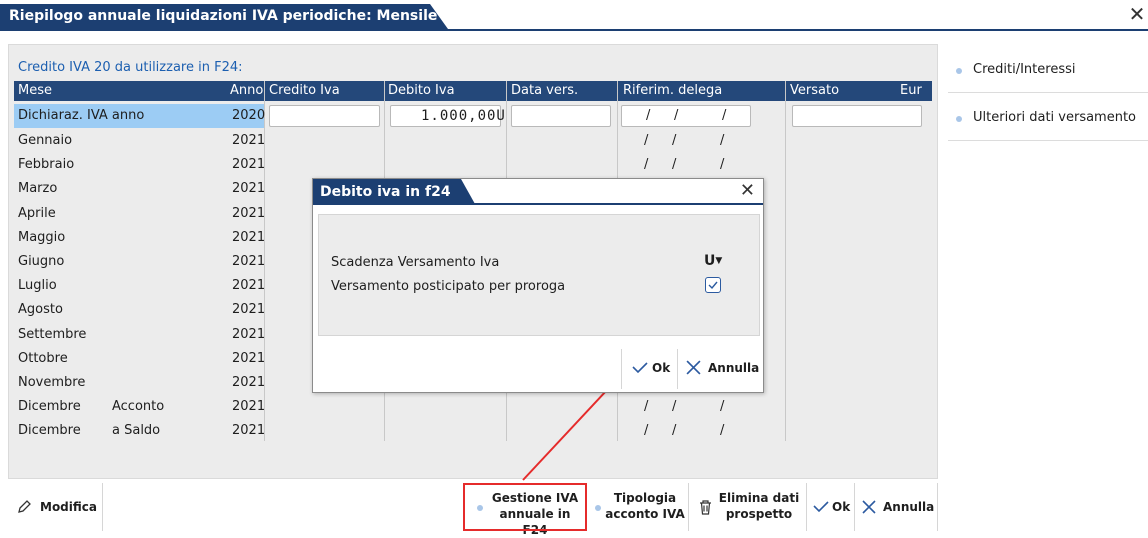 The height and width of the screenshot is (538, 1148). Describe the element at coordinates (394, 191) in the screenshot. I see `dialog-title: Debito iva in f24` at that location.